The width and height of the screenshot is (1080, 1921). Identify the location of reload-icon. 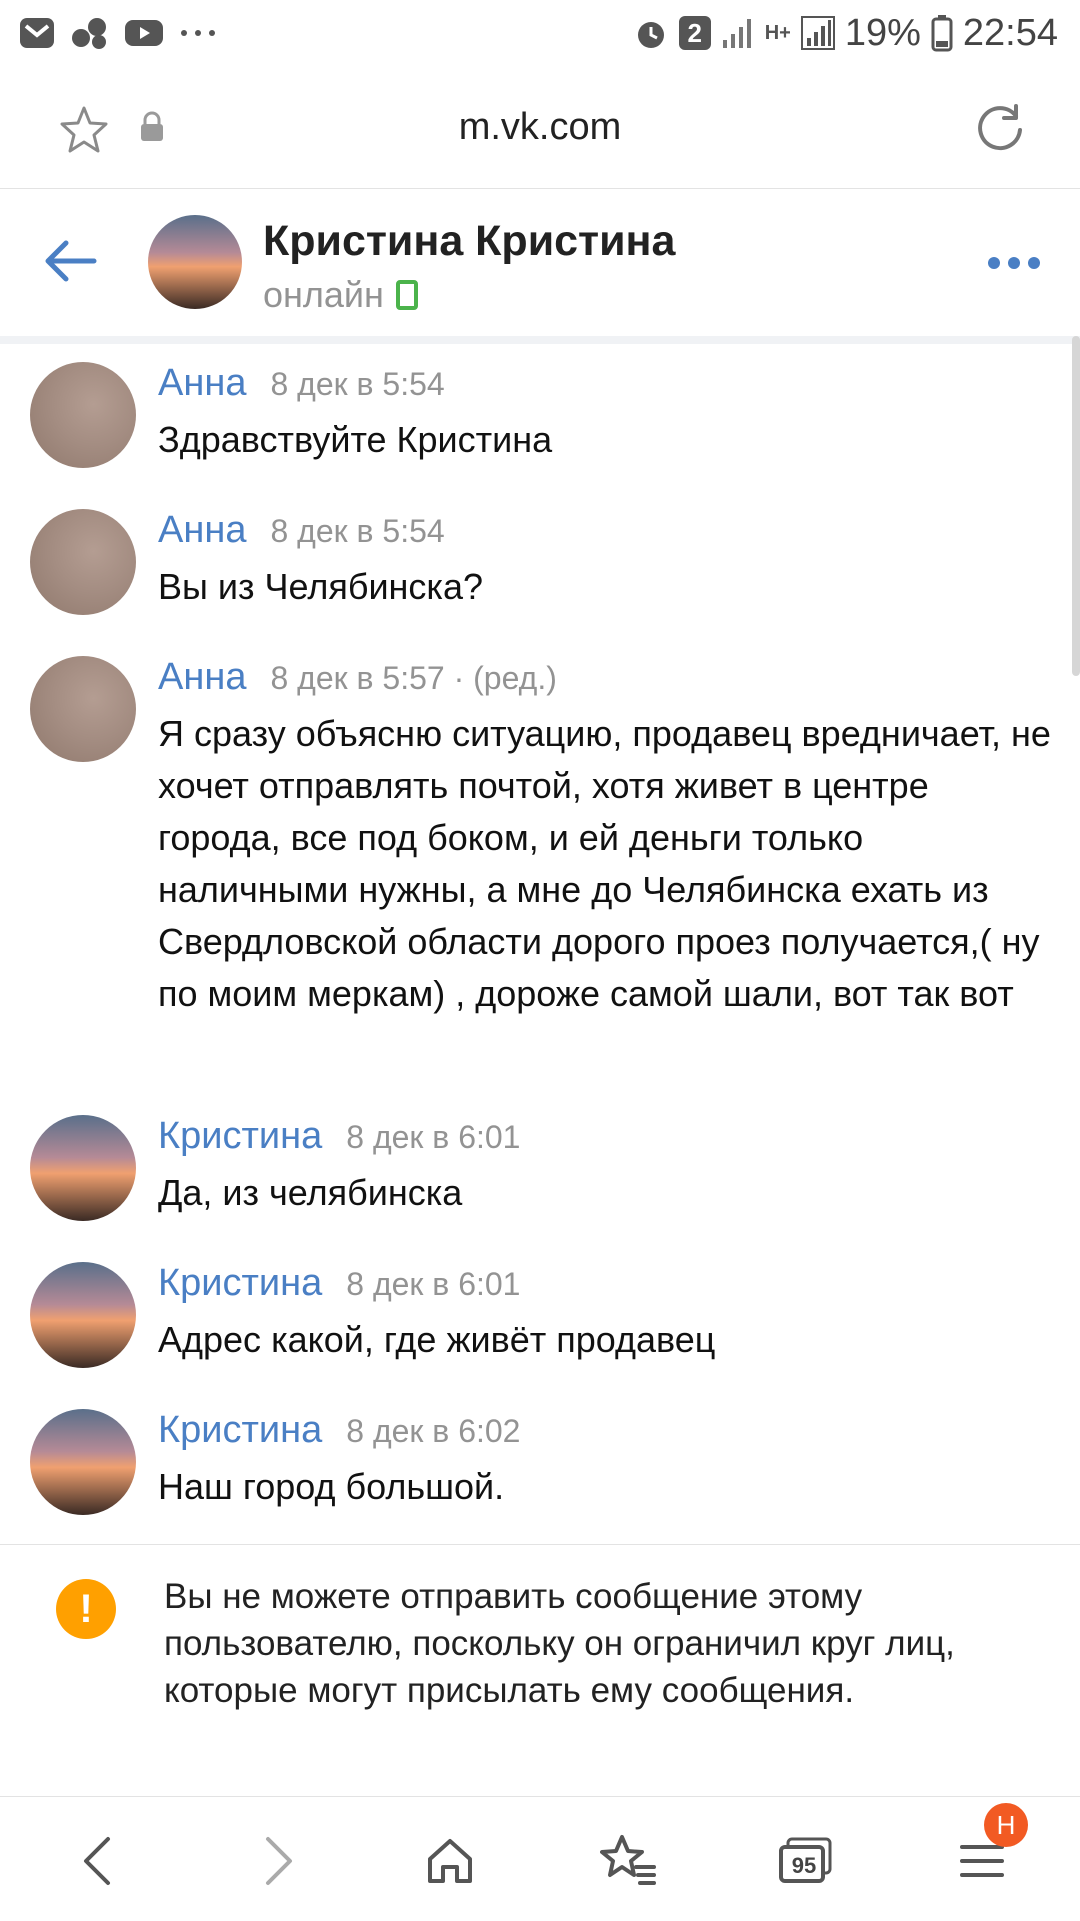
(1000, 130).